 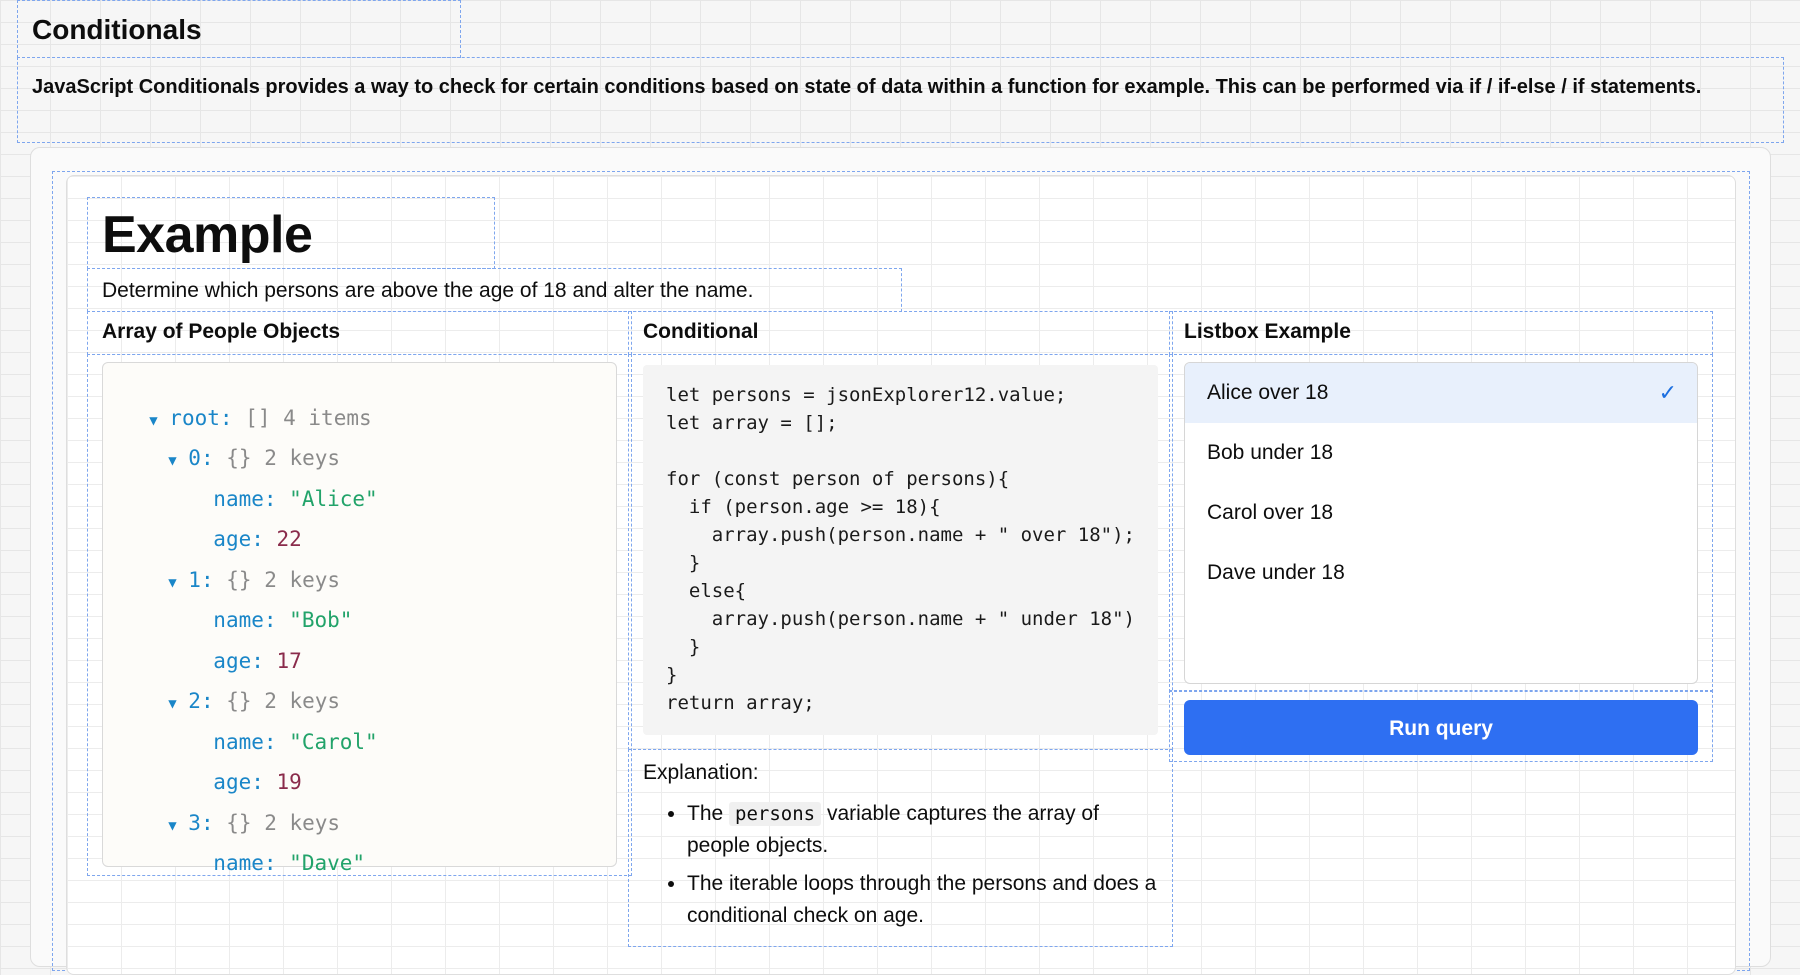 What do you see at coordinates (207, 235) in the screenshot?
I see `example-title: Example` at bounding box center [207, 235].